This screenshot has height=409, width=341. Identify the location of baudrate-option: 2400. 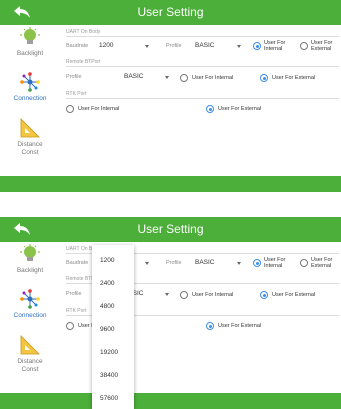
(107, 283).